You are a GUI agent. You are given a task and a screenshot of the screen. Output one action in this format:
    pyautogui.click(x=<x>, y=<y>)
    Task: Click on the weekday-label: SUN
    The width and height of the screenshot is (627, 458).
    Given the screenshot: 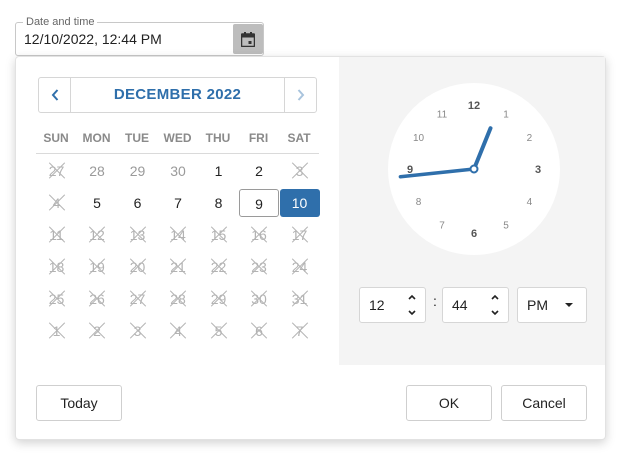 What is the action you would take?
    pyautogui.click(x=56, y=138)
    